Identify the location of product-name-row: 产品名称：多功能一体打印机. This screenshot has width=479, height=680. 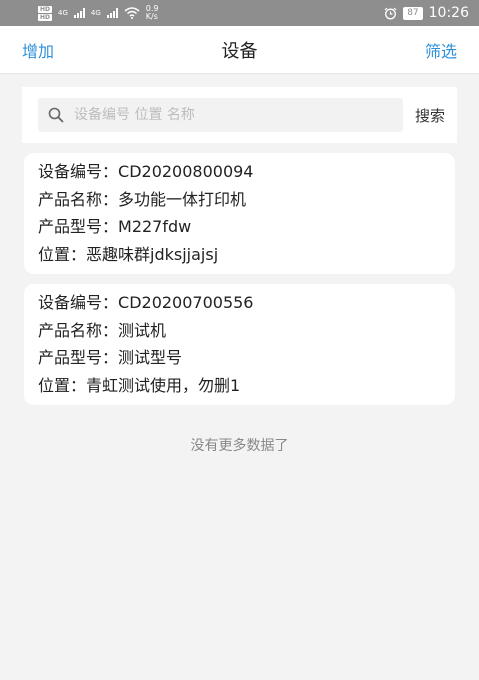
(239, 200).